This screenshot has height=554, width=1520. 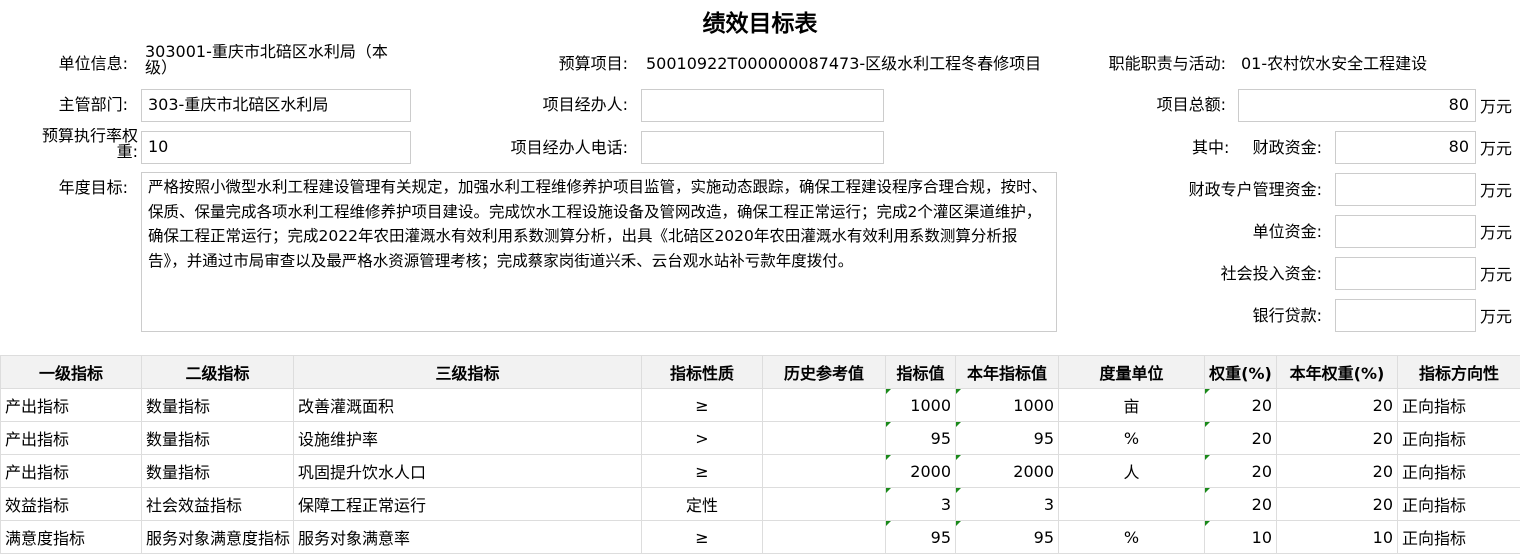 I want to click on loan-unit: 万元, so click(x=1496, y=316).